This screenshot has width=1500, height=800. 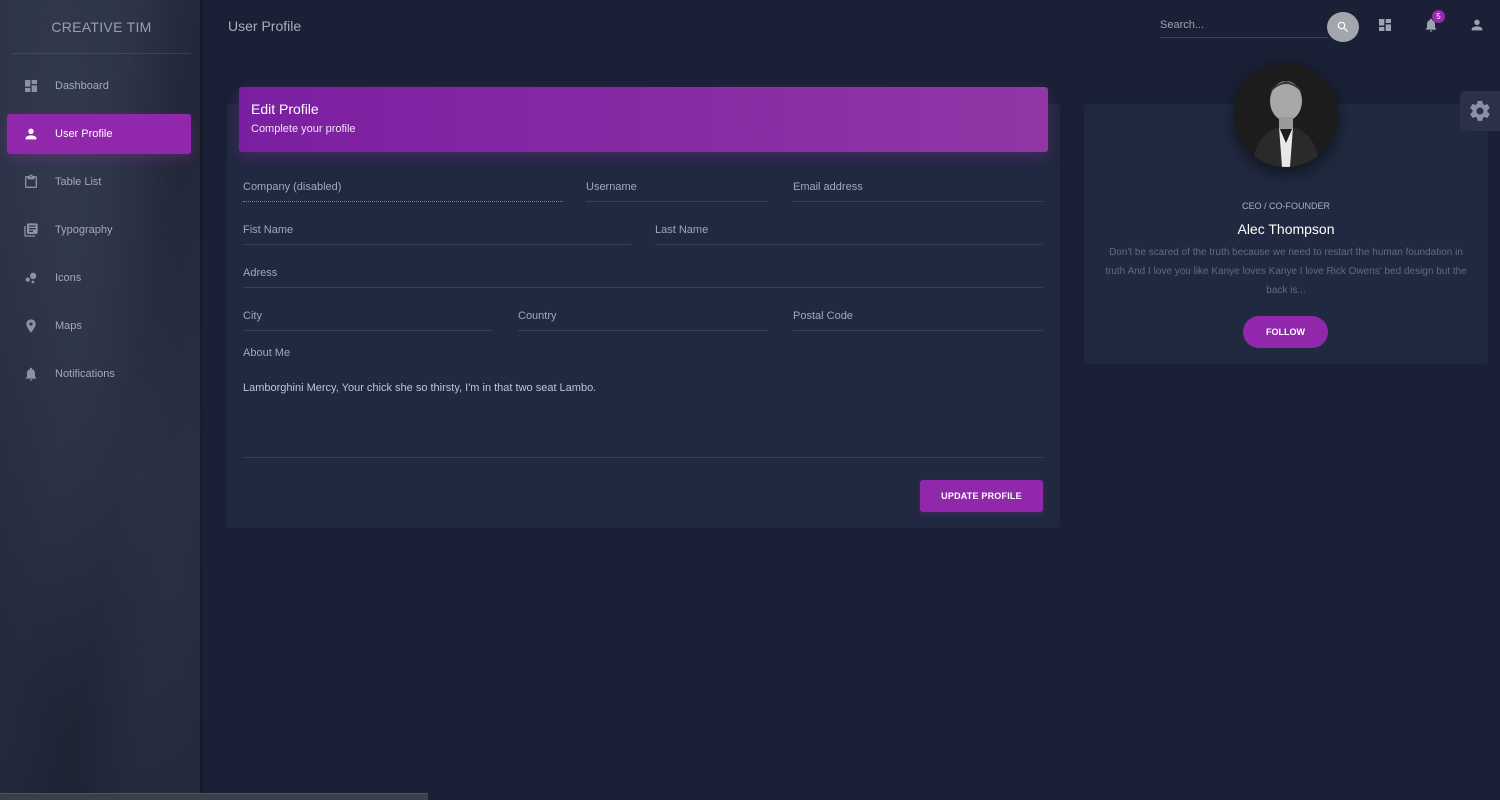 I want to click on bubble-chart-icon, so click(x=31, y=278).